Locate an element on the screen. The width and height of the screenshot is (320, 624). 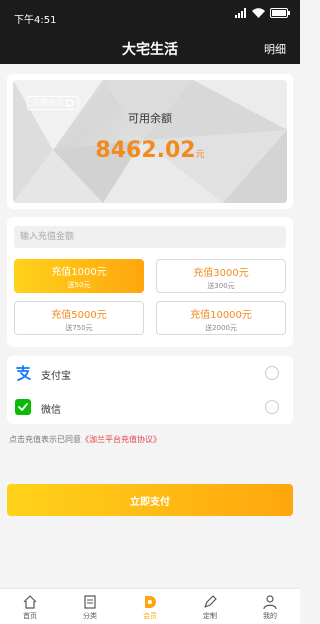
balance-label: 可用余额 is located at coordinates (150, 118).